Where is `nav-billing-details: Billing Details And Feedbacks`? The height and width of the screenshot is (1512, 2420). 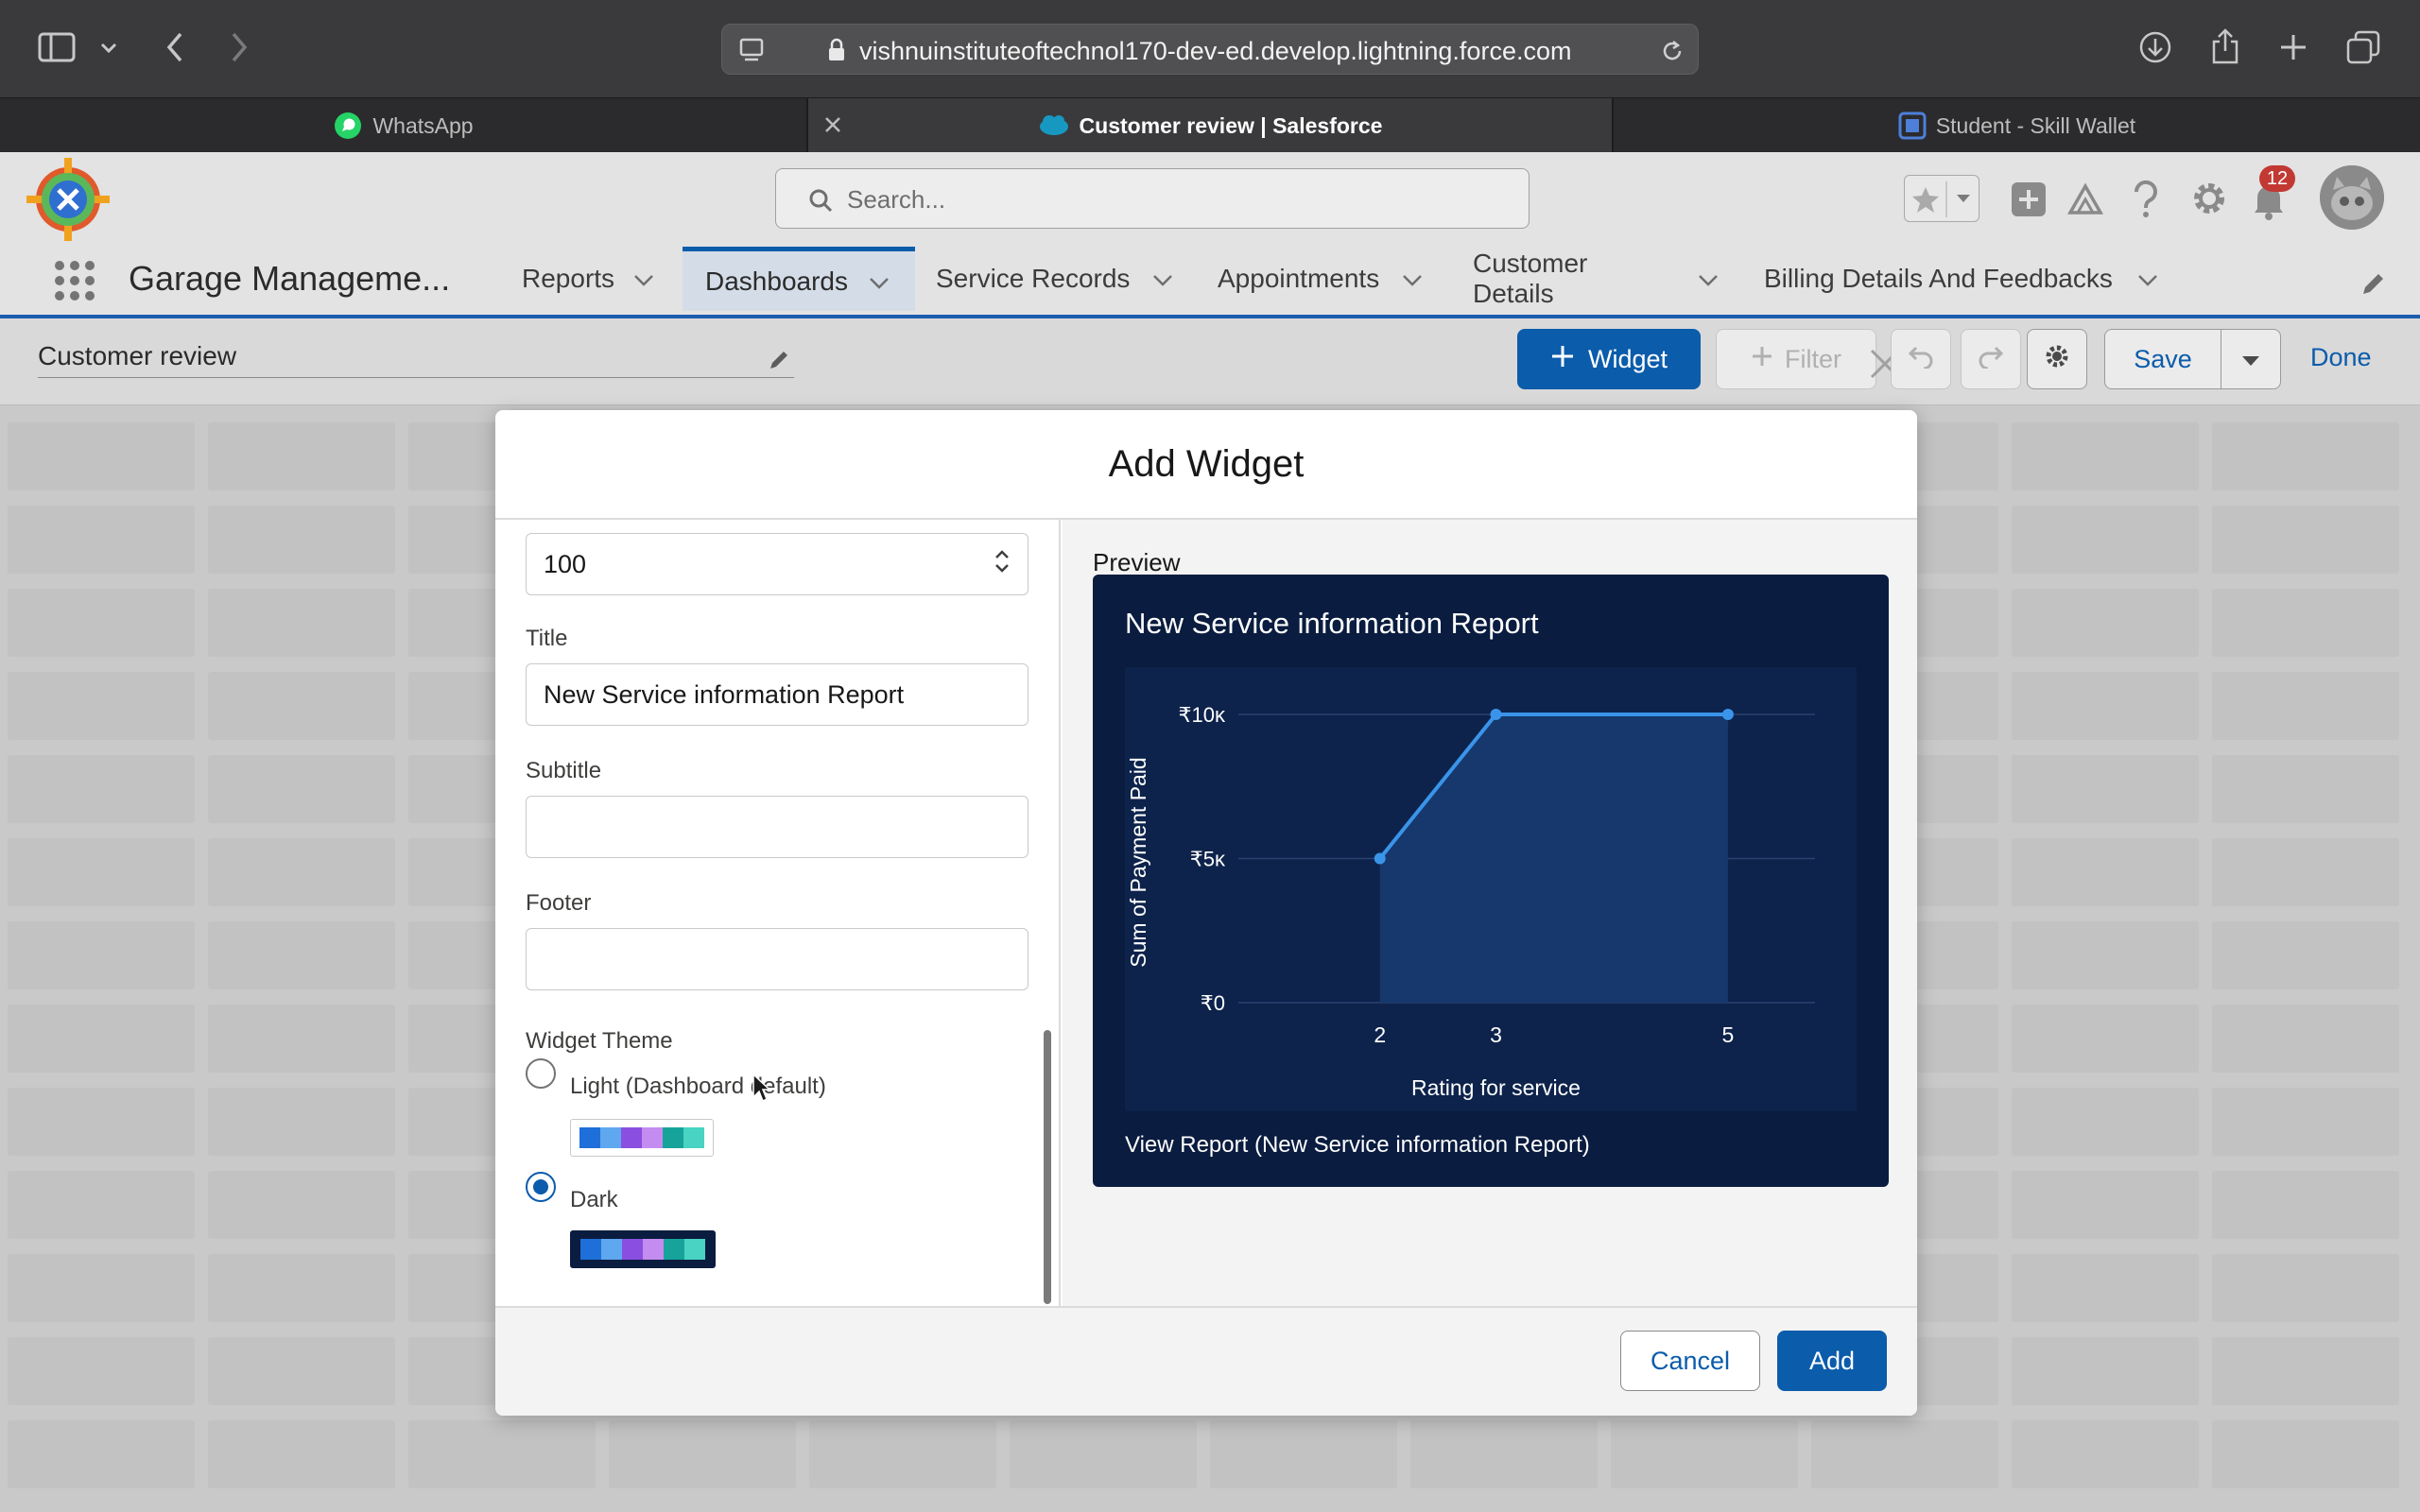
nav-billing-details: Billing Details And Feedbacks is located at coordinates (1963, 279).